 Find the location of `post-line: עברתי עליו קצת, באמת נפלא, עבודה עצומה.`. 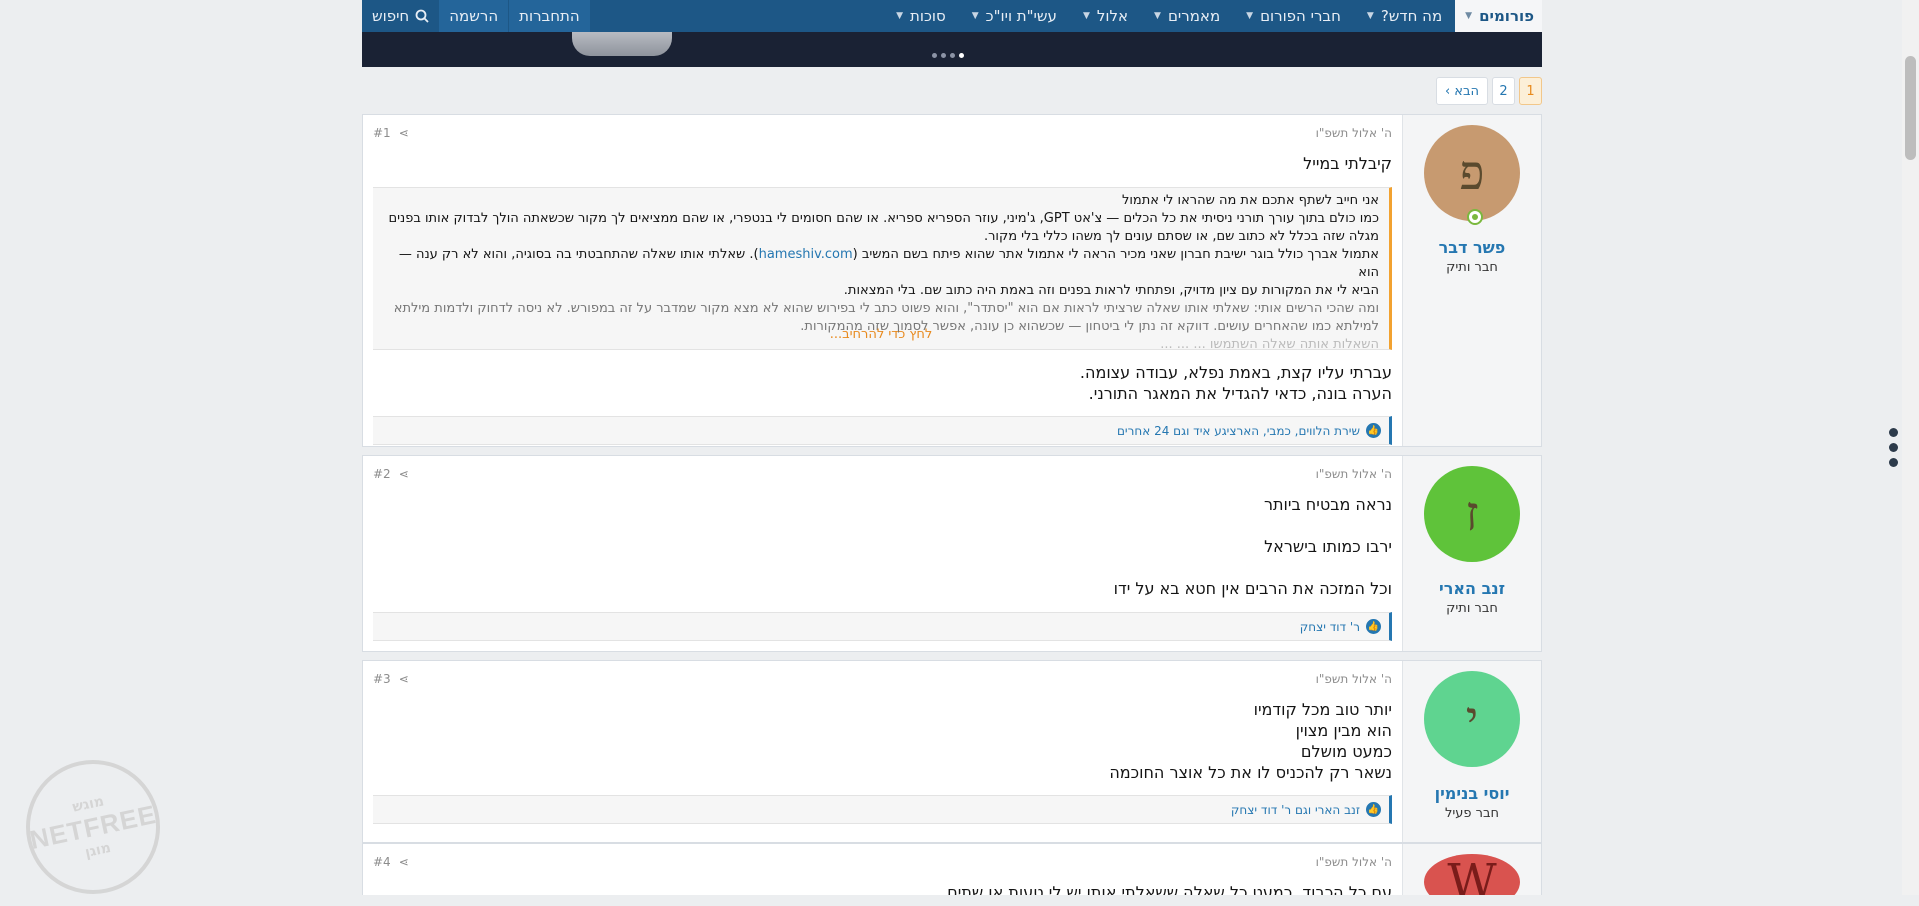

post-line: עברתי עליו קצת, באמת נפלא, עבודה עצומה. is located at coordinates (1235, 372).